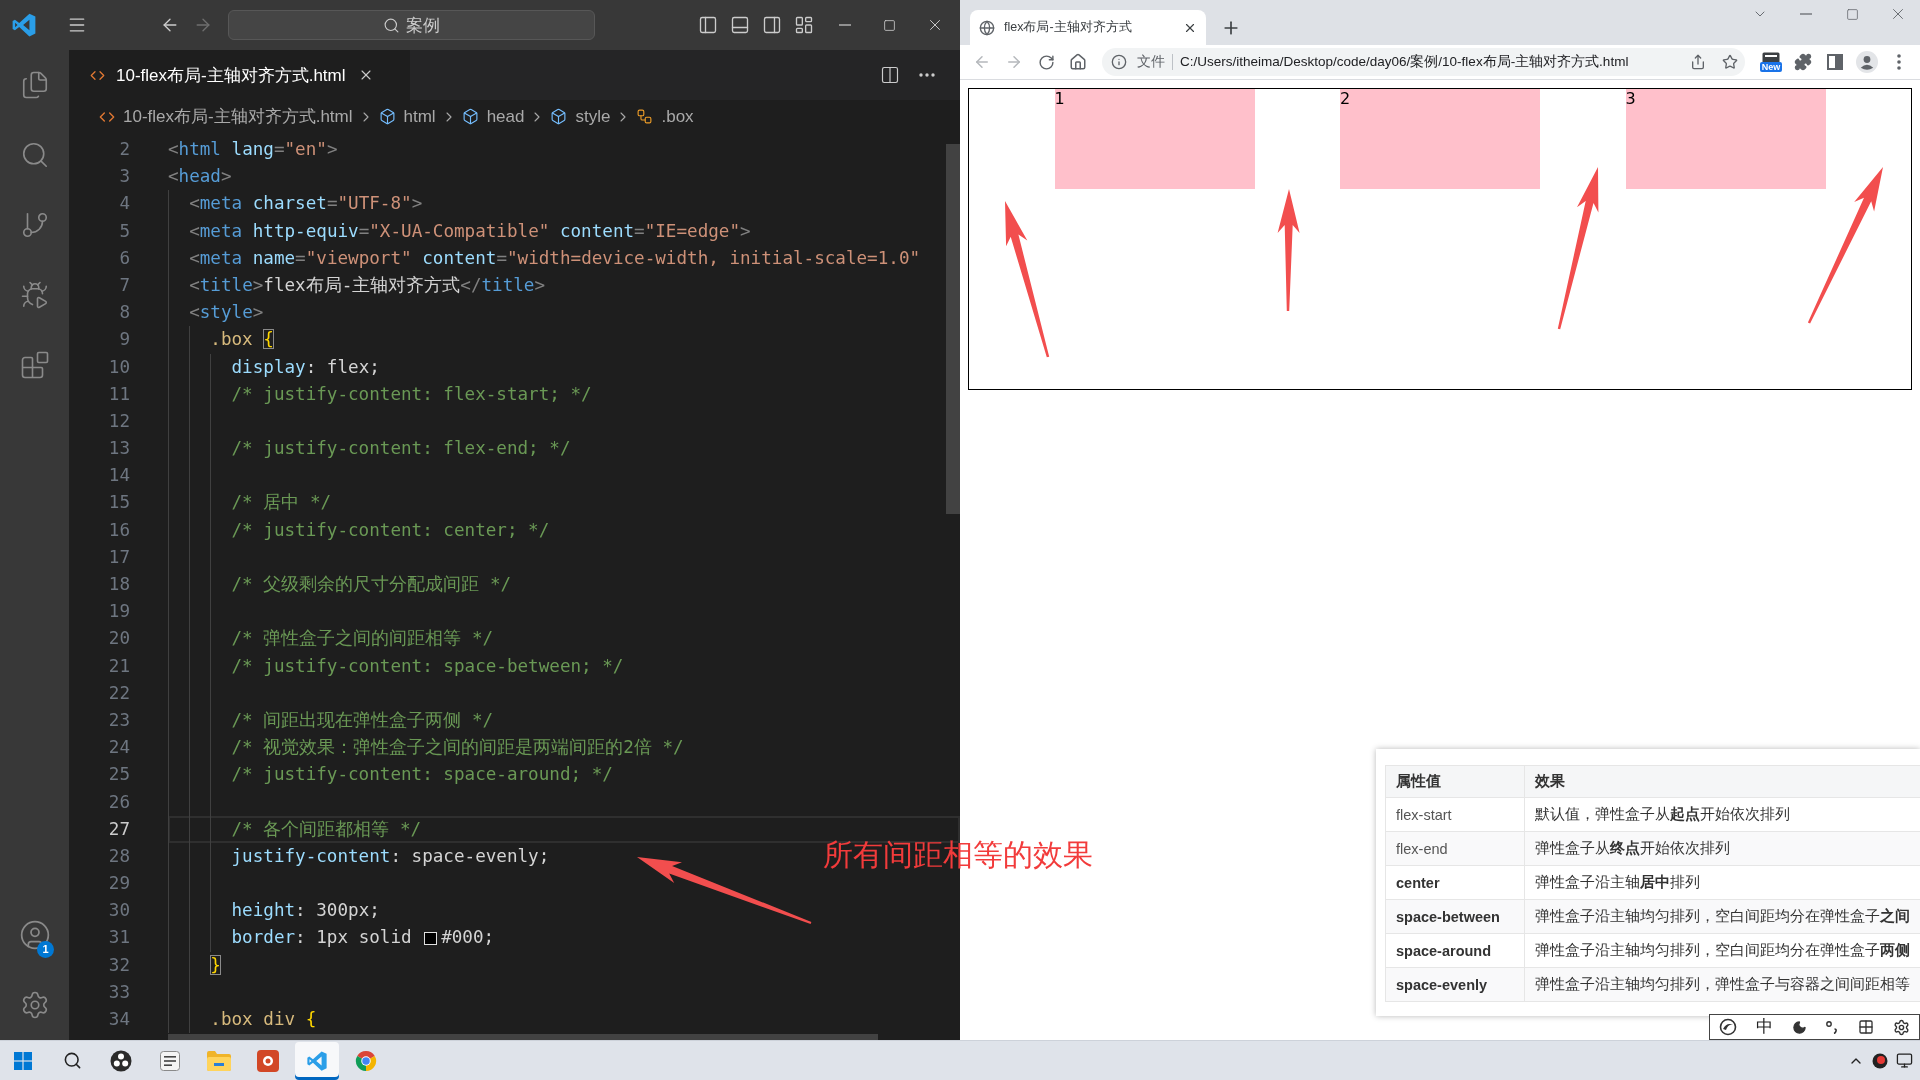  What do you see at coordinates (124, 258) in the screenshot?
I see `line-number: 6` at bounding box center [124, 258].